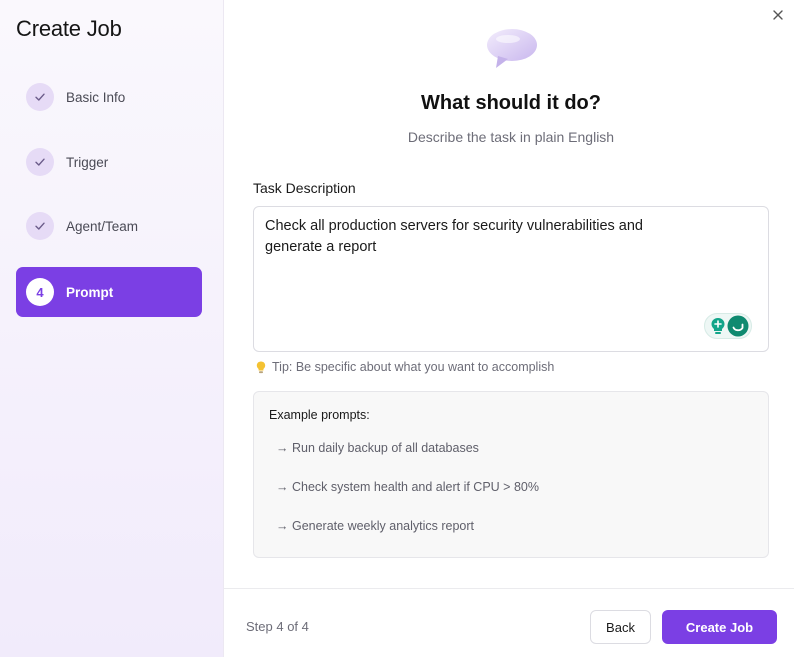 The height and width of the screenshot is (657, 794). I want to click on sidebar-title: Create Job, so click(69, 28).